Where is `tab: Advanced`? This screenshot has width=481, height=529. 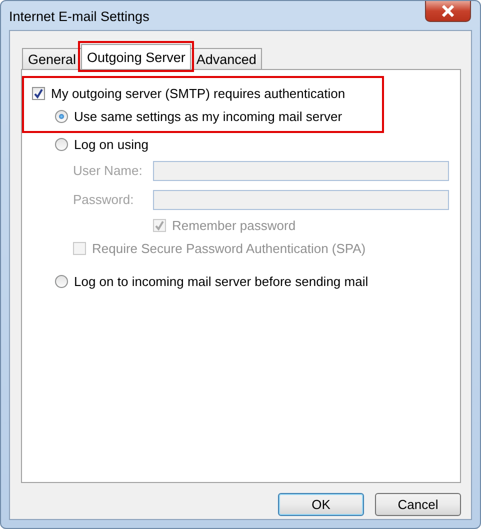 tab: Advanced is located at coordinates (226, 58).